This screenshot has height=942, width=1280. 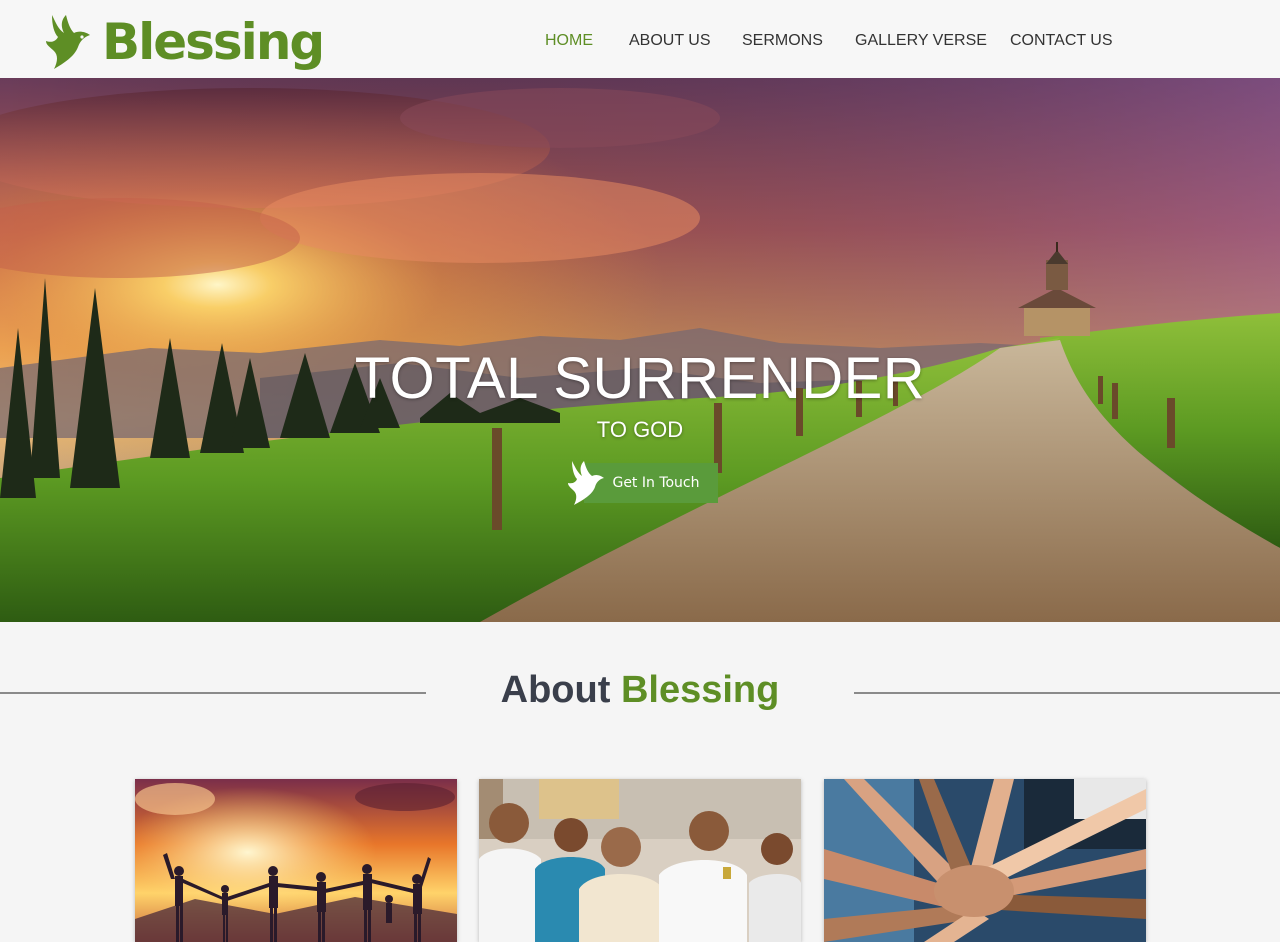 I want to click on people-silhouettes-sunset-image, so click(x=296, y=860).